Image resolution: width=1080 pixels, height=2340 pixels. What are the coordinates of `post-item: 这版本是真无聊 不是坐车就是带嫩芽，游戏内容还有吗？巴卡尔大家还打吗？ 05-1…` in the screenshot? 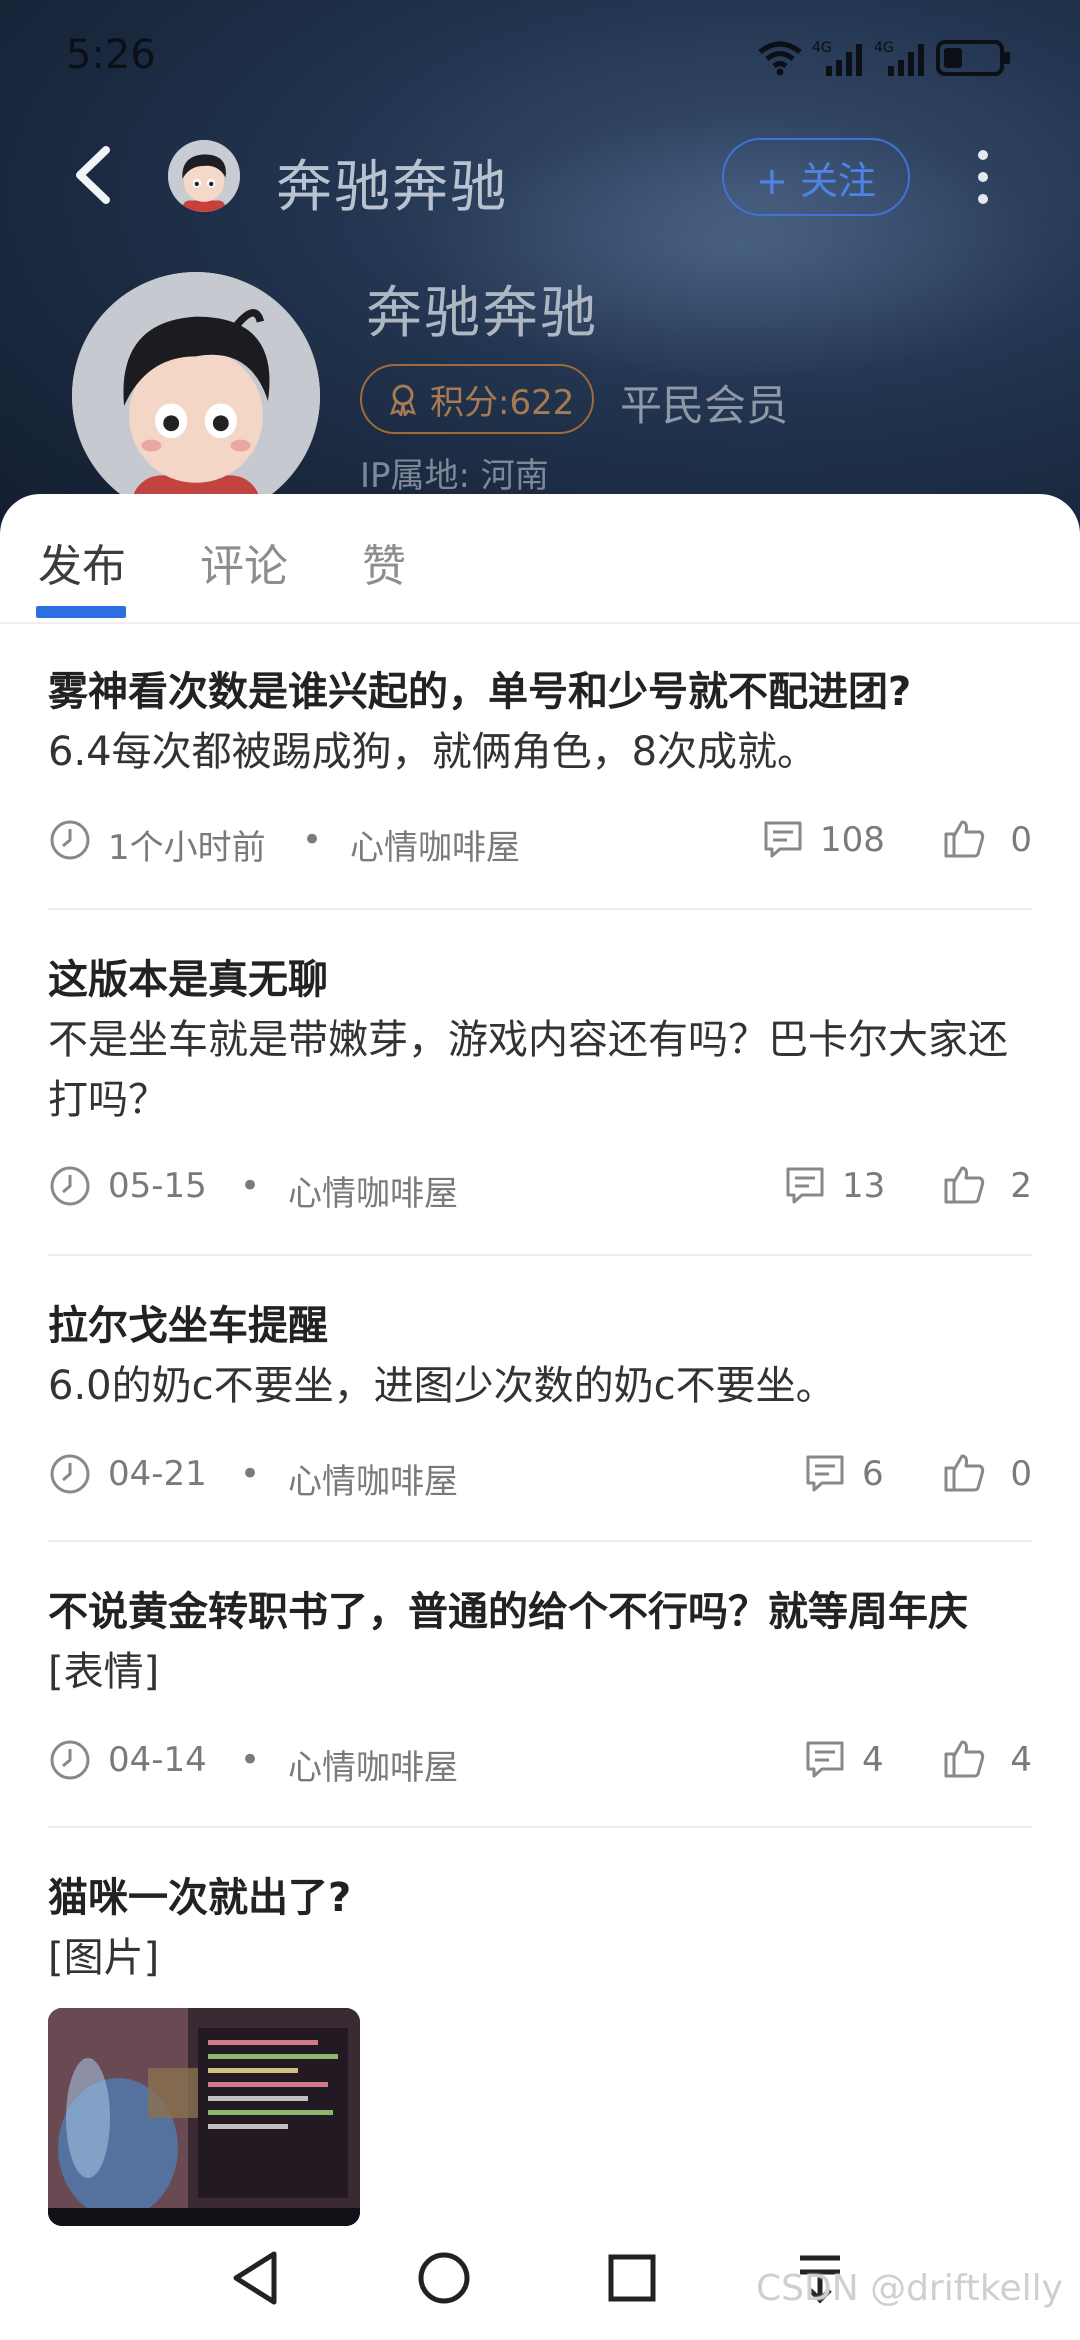 It's located at (540, 1082).